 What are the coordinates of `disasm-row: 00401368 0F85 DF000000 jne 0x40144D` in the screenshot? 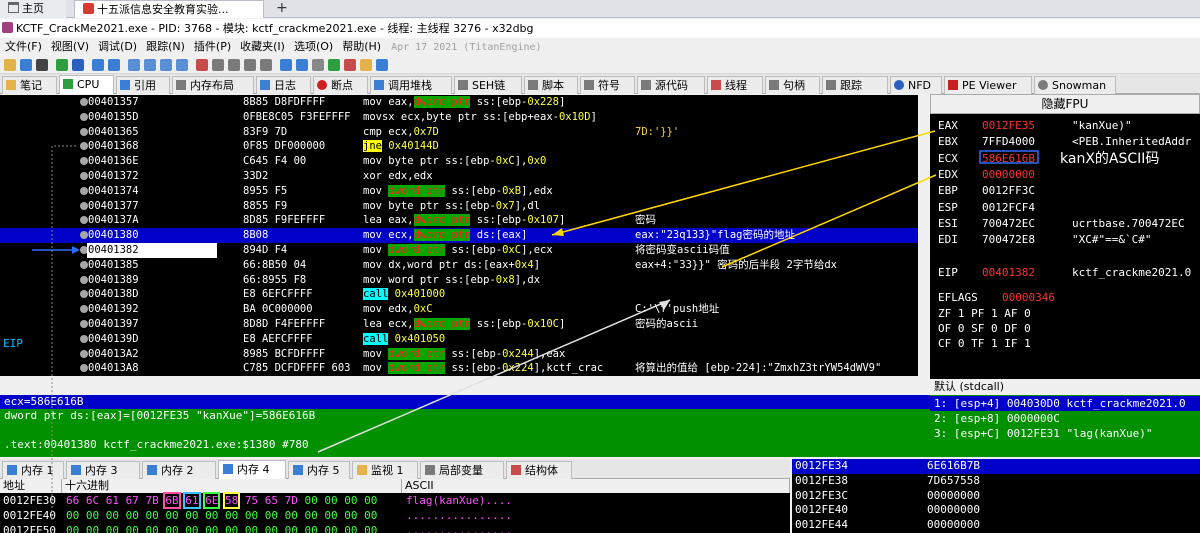 It's located at (459, 146).